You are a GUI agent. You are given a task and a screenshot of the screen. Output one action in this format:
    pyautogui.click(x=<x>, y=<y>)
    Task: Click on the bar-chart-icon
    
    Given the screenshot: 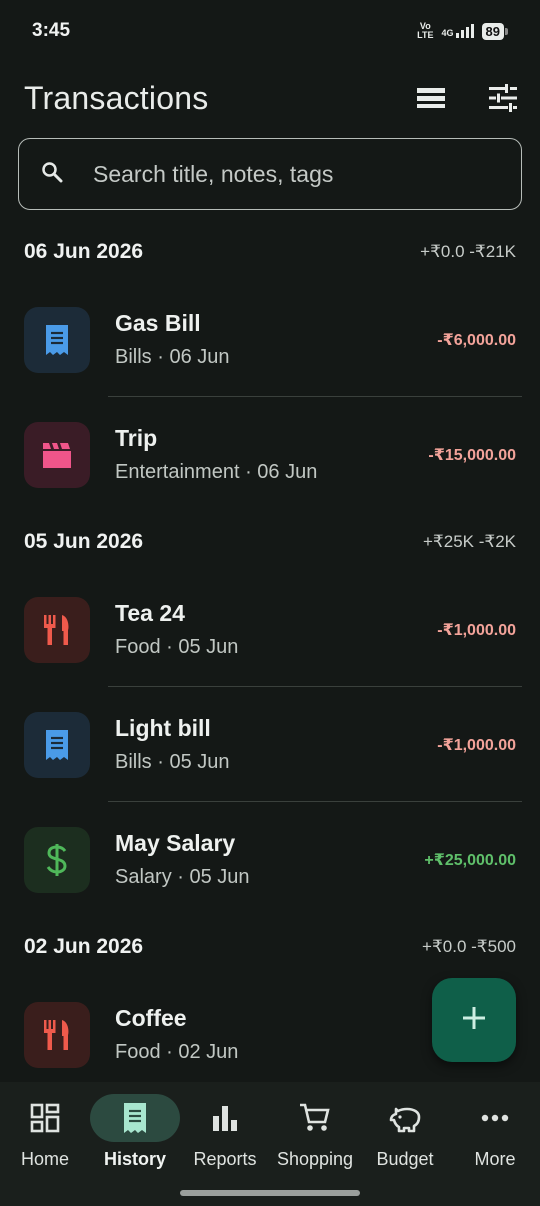 What is the action you would take?
    pyautogui.click(x=225, y=1118)
    